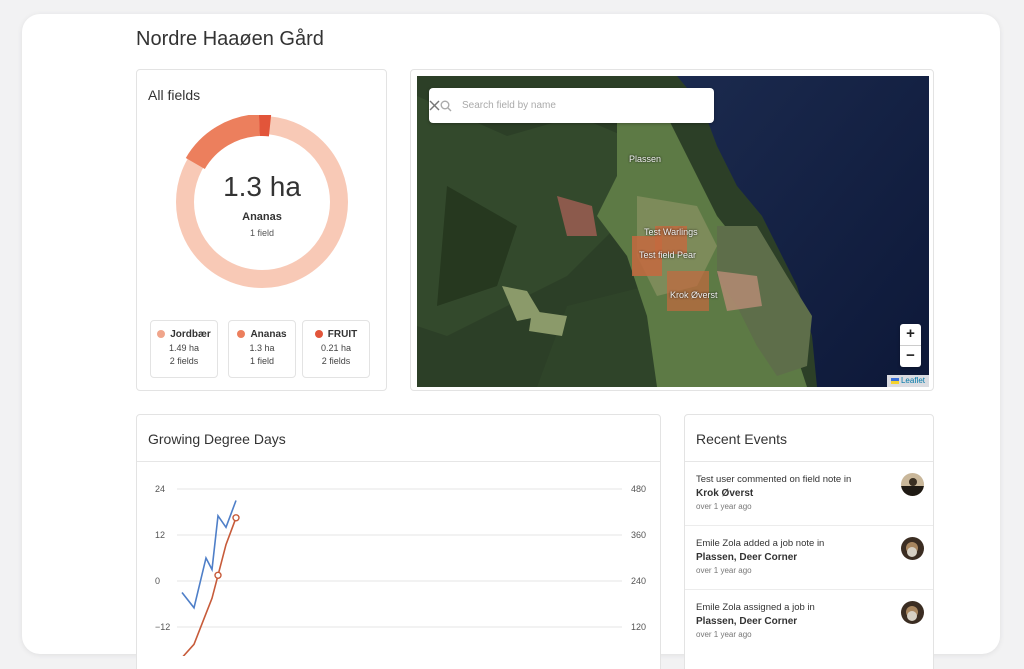  Describe the element at coordinates (667, 255) in the screenshot. I see `map-field-label: Test field Pear` at that location.